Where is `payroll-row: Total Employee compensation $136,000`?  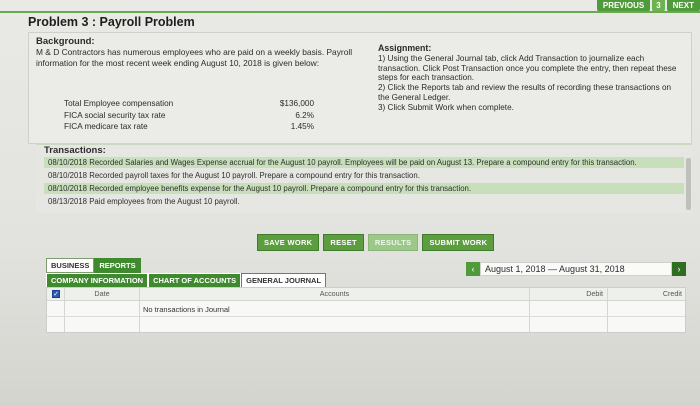 payroll-row: Total Employee compensation $136,000 is located at coordinates (189, 104).